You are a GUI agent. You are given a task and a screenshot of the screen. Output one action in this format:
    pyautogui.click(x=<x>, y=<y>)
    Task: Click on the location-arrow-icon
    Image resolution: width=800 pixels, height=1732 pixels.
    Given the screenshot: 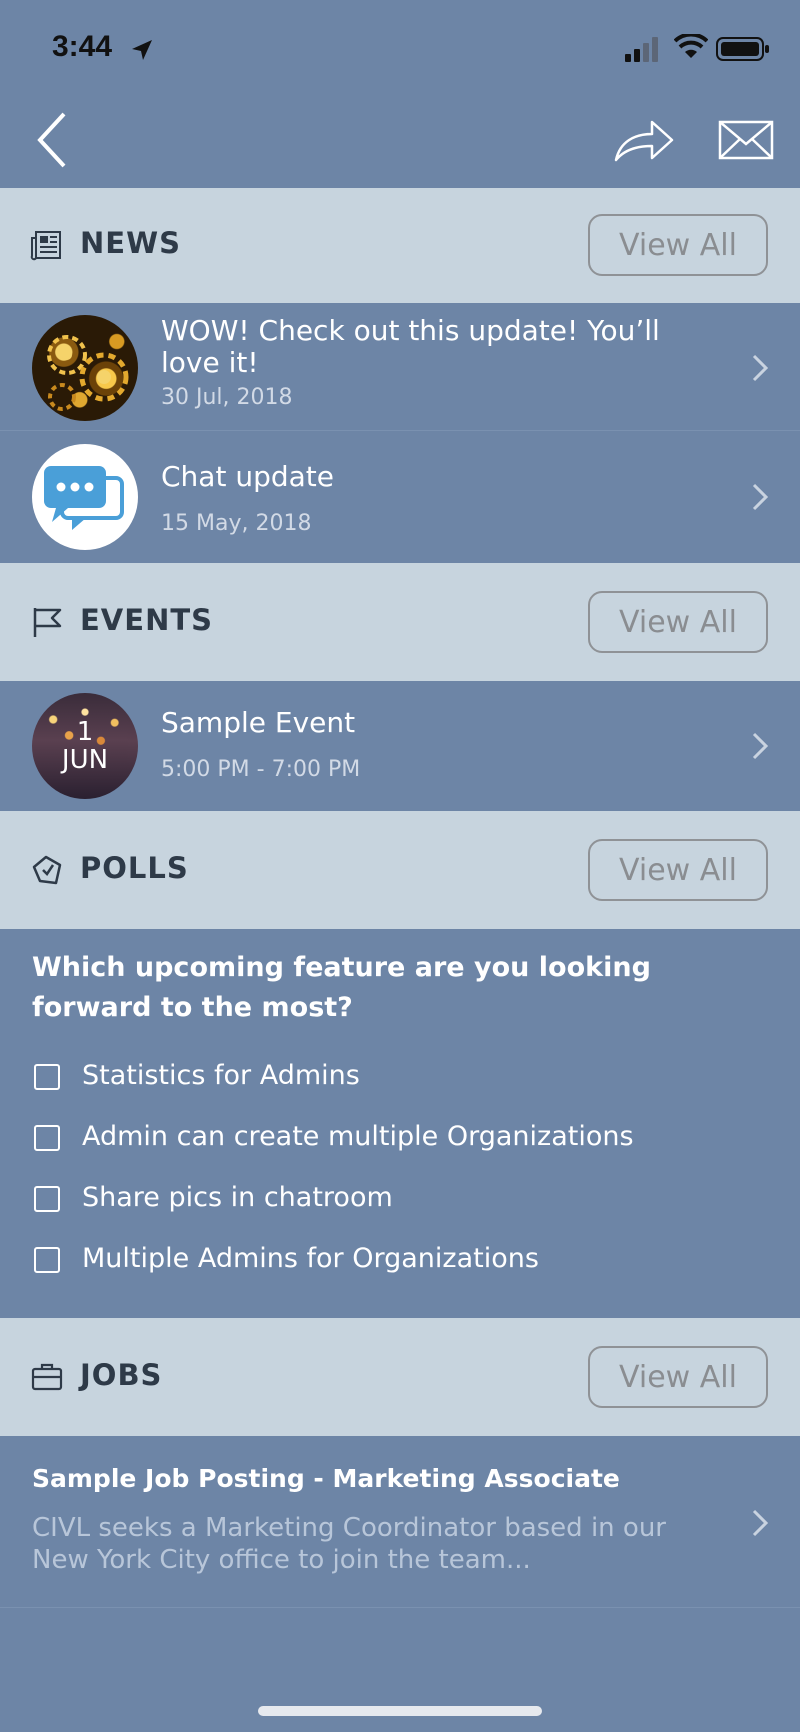 What is the action you would take?
    pyautogui.click(x=142, y=50)
    